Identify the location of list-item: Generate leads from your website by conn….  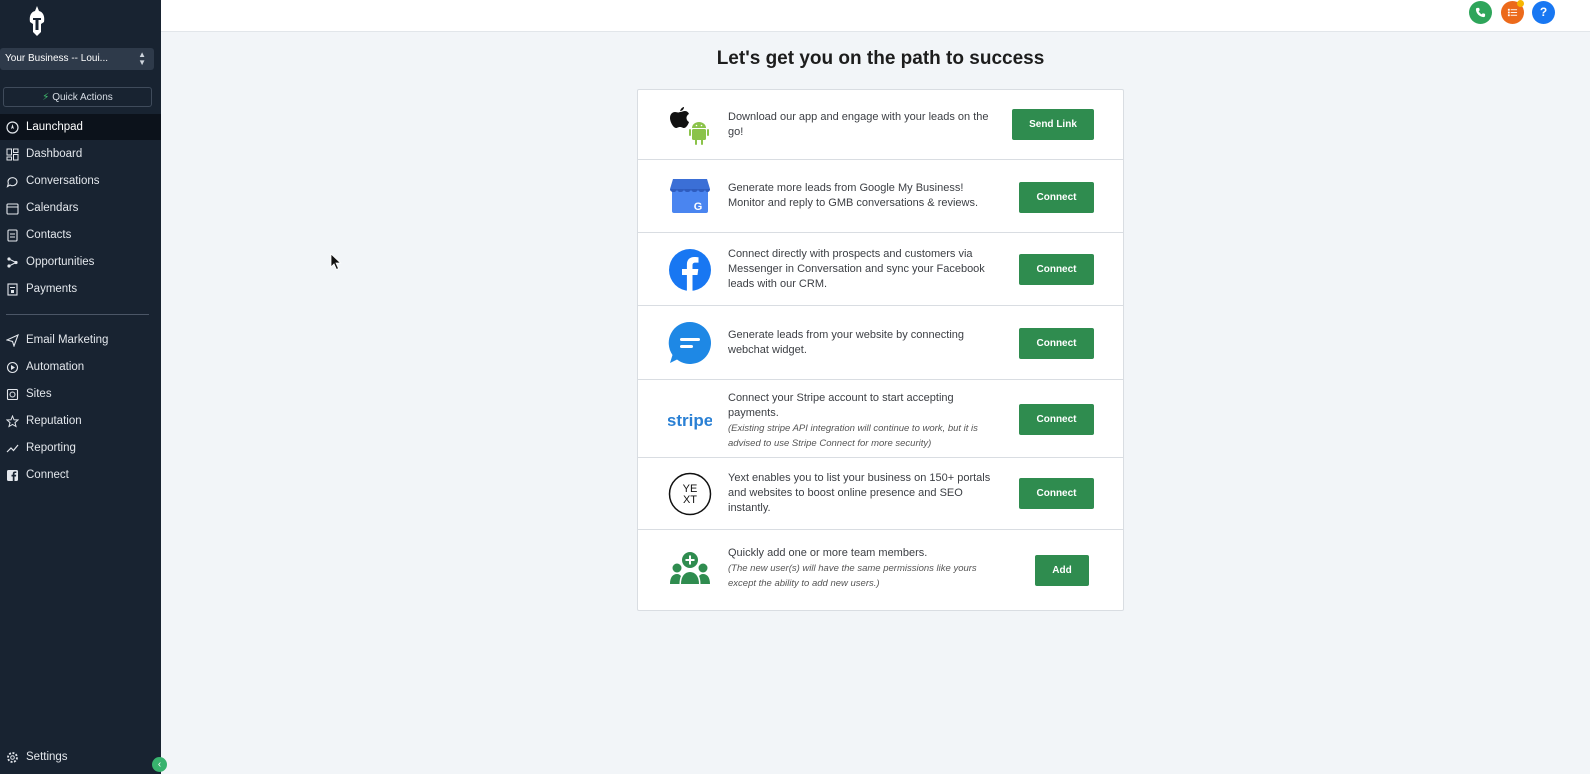
(880, 343).